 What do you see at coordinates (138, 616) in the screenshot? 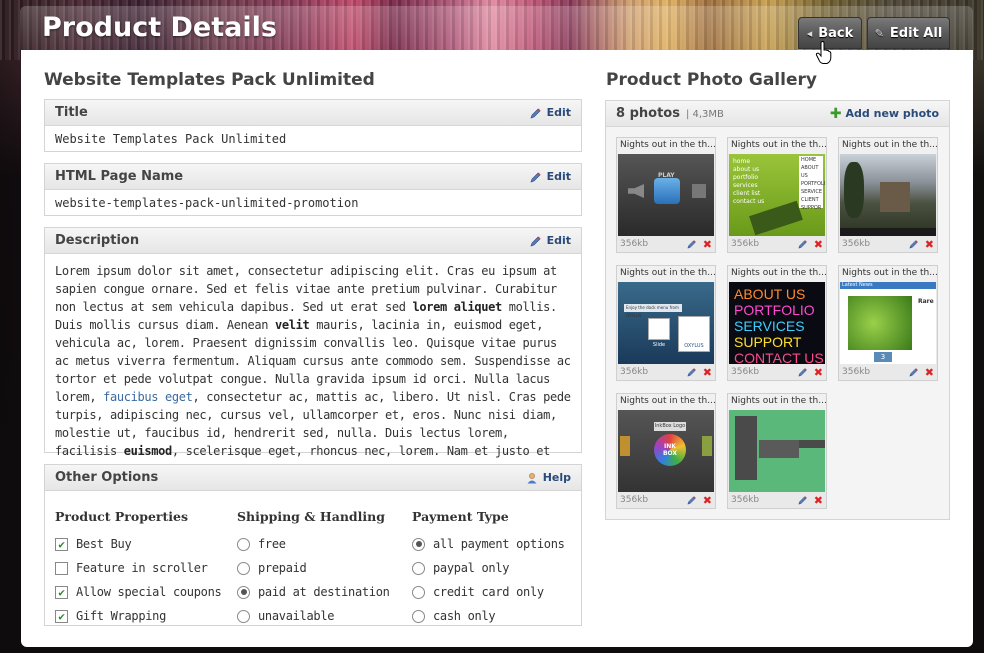
I see `option-row: ✔ Gift Wrapping` at bounding box center [138, 616].